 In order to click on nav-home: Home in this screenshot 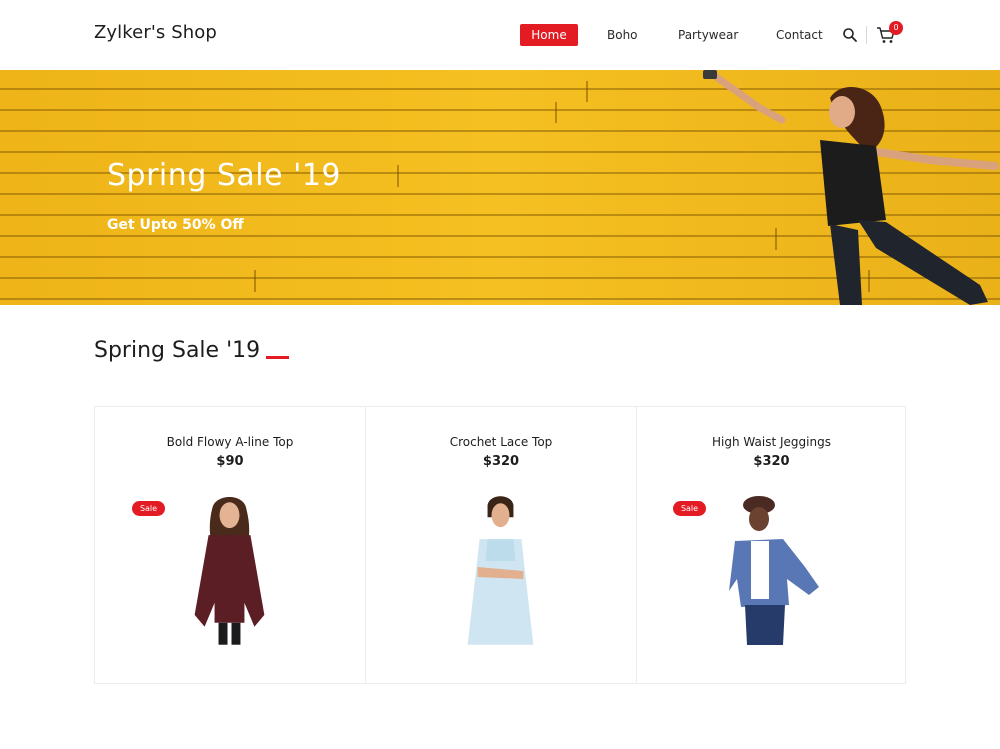, I will do `click(549, 35)`.